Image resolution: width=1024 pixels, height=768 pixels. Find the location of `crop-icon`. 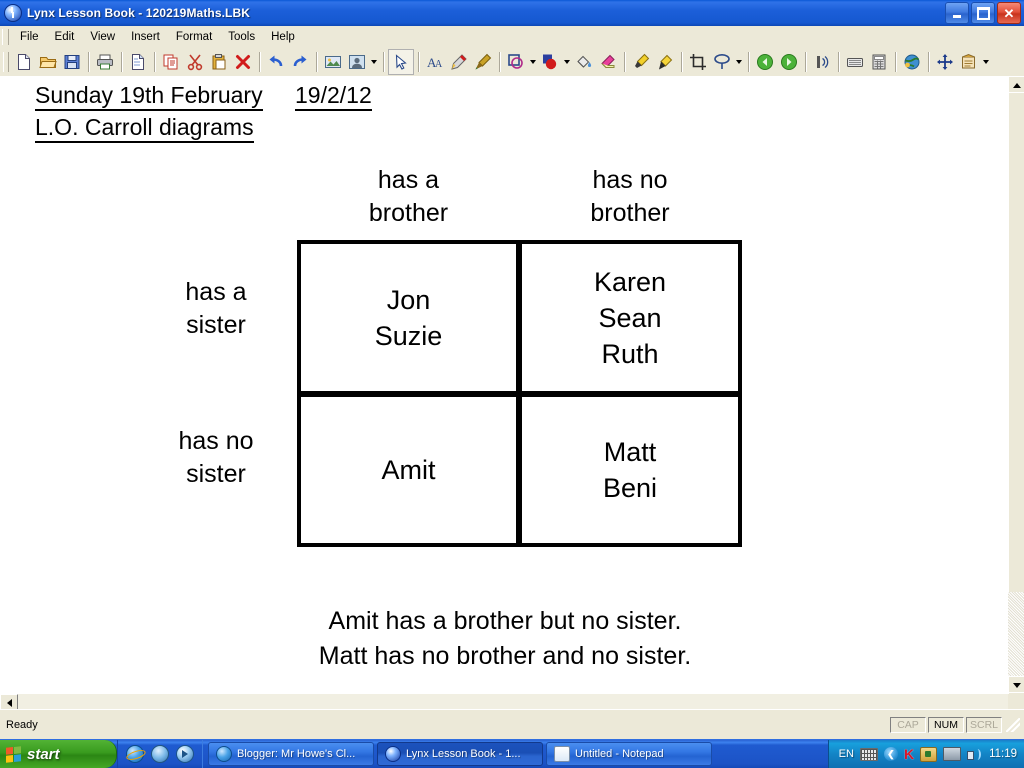

crop-icon is located at coordinates (698, 62).